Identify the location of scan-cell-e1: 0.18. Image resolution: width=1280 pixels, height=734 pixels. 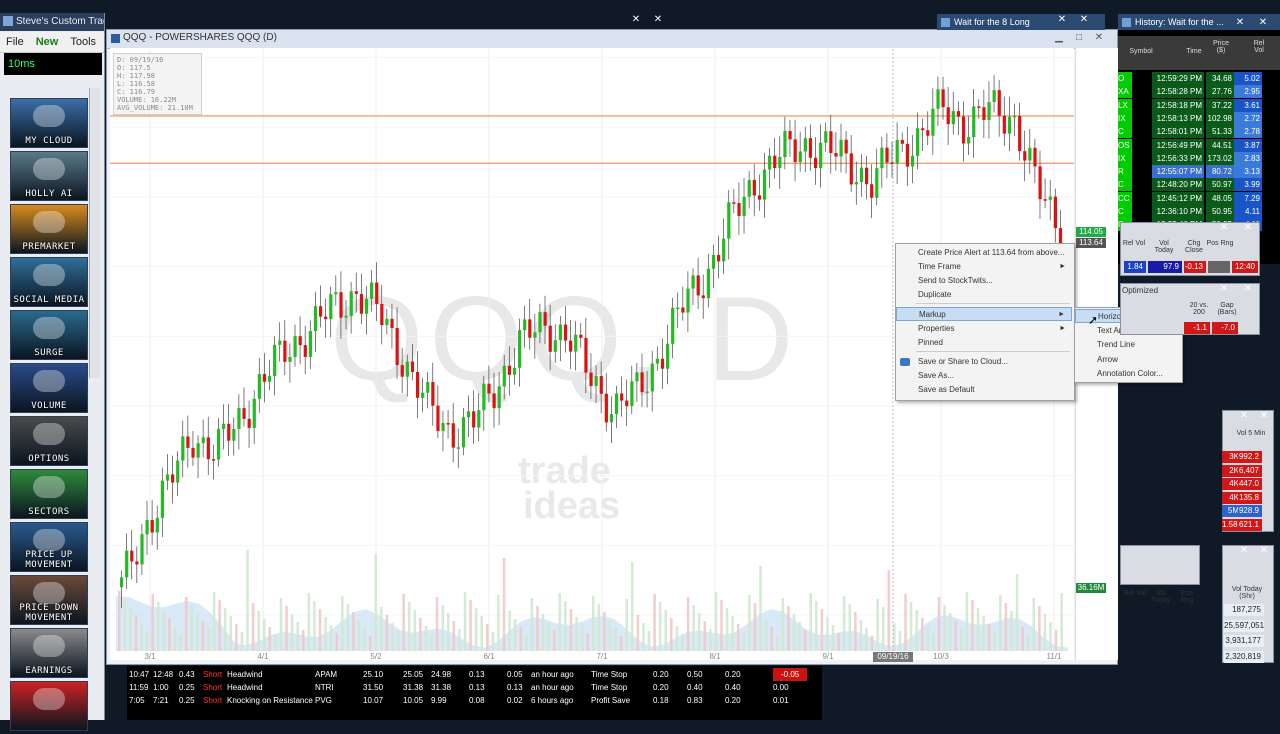
(661, 700).